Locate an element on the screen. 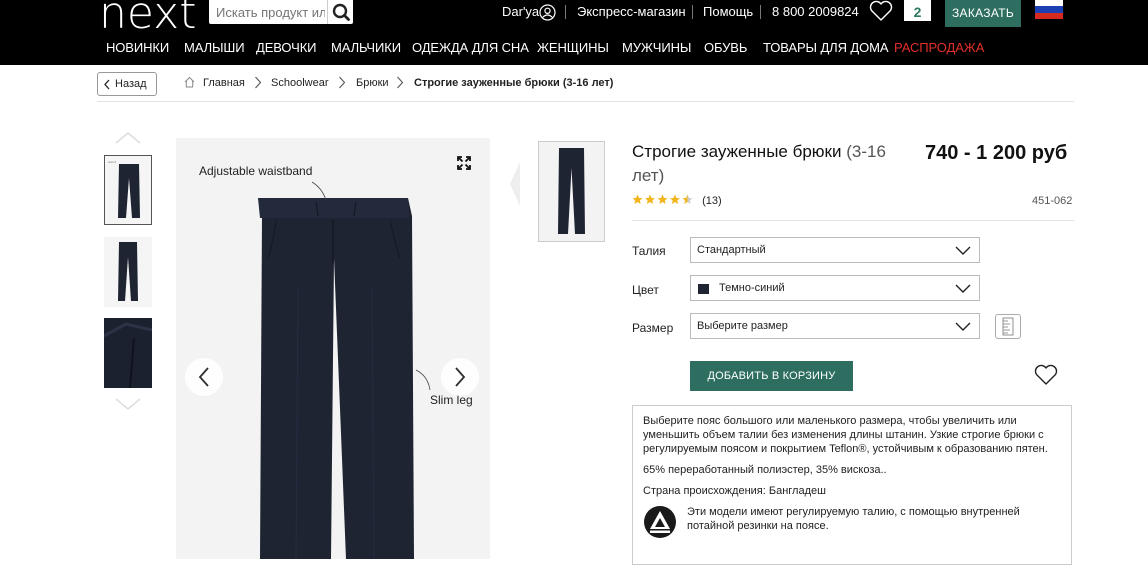 This screenshot has width=1148, height=565. rating-stars: (13) is located at coordinates (677, 200).